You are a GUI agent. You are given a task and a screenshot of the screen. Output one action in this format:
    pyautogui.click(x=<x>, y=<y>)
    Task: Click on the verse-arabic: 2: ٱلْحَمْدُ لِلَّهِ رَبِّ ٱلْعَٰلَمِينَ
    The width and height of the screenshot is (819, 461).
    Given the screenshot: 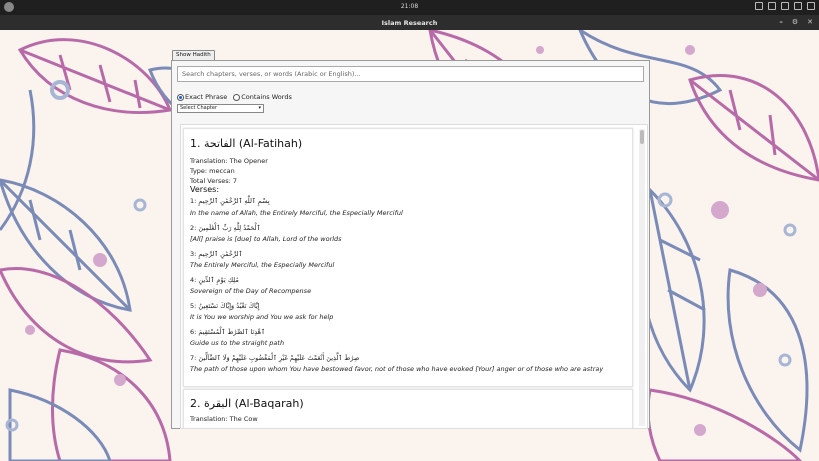 What is the action you would take?
    pyautogui.click(x=225, y=228)
    